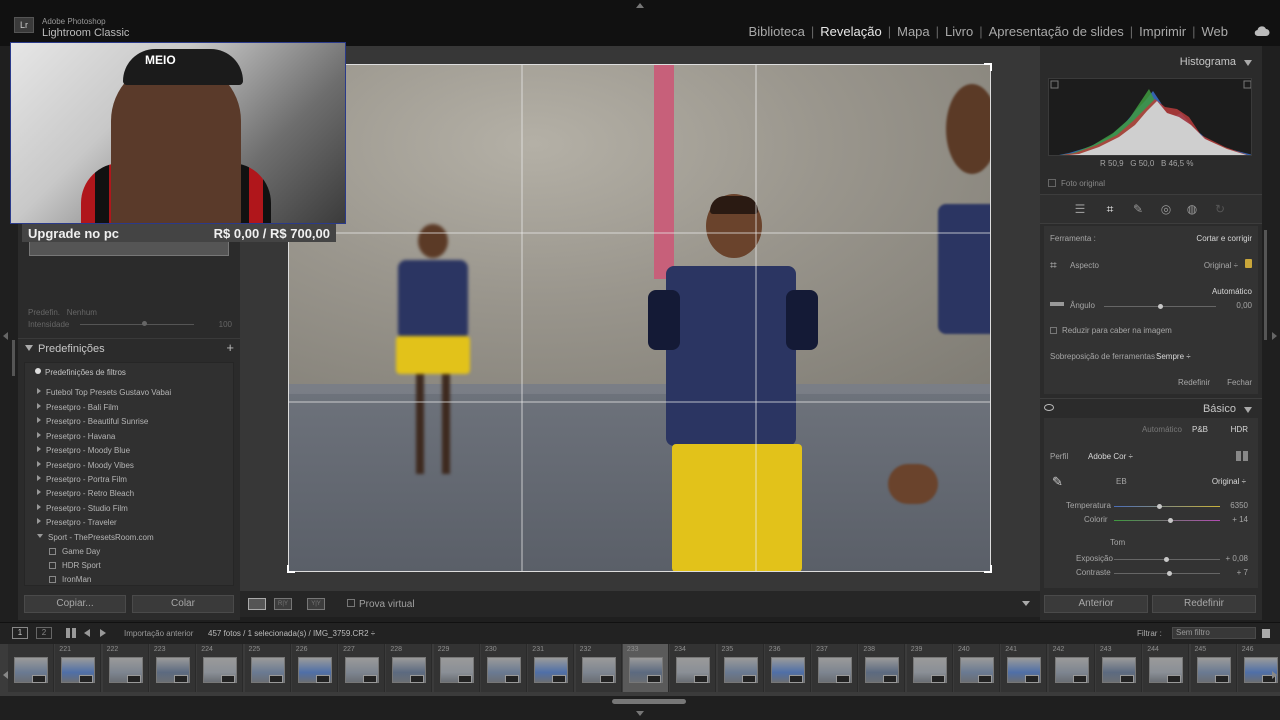  Describe the element at coordinates (1151, 62) in the screenshot. I see `histogram-header: Histograma` at that location.